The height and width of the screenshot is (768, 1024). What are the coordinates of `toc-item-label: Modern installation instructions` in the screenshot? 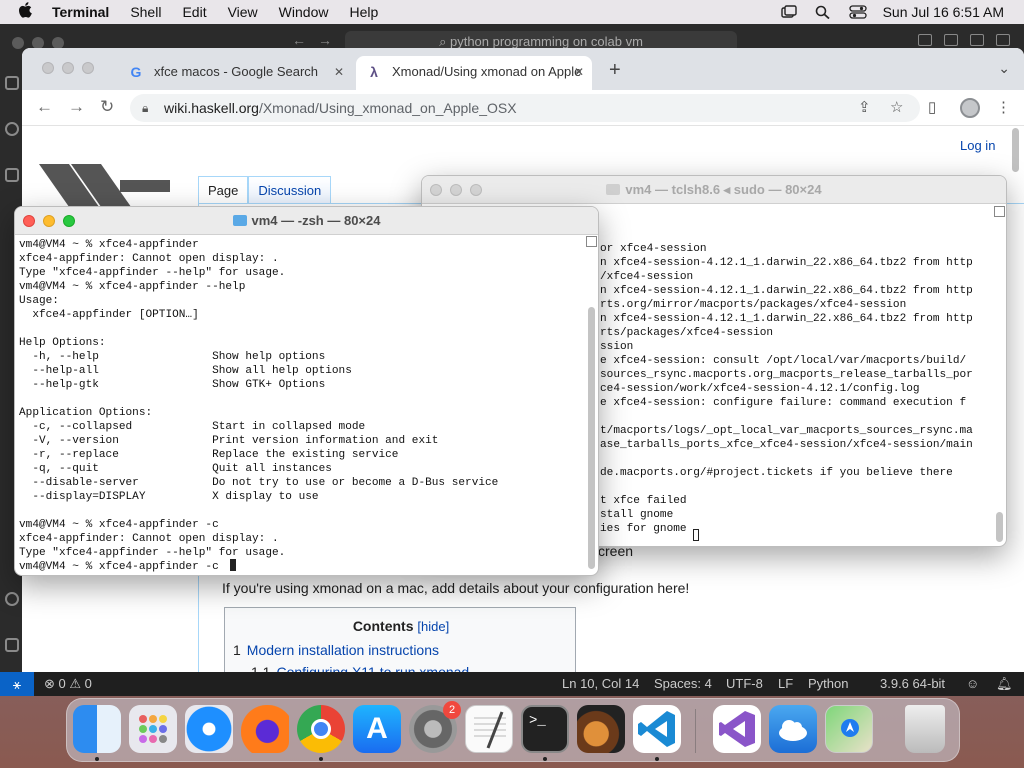 It's located at (343, 650).